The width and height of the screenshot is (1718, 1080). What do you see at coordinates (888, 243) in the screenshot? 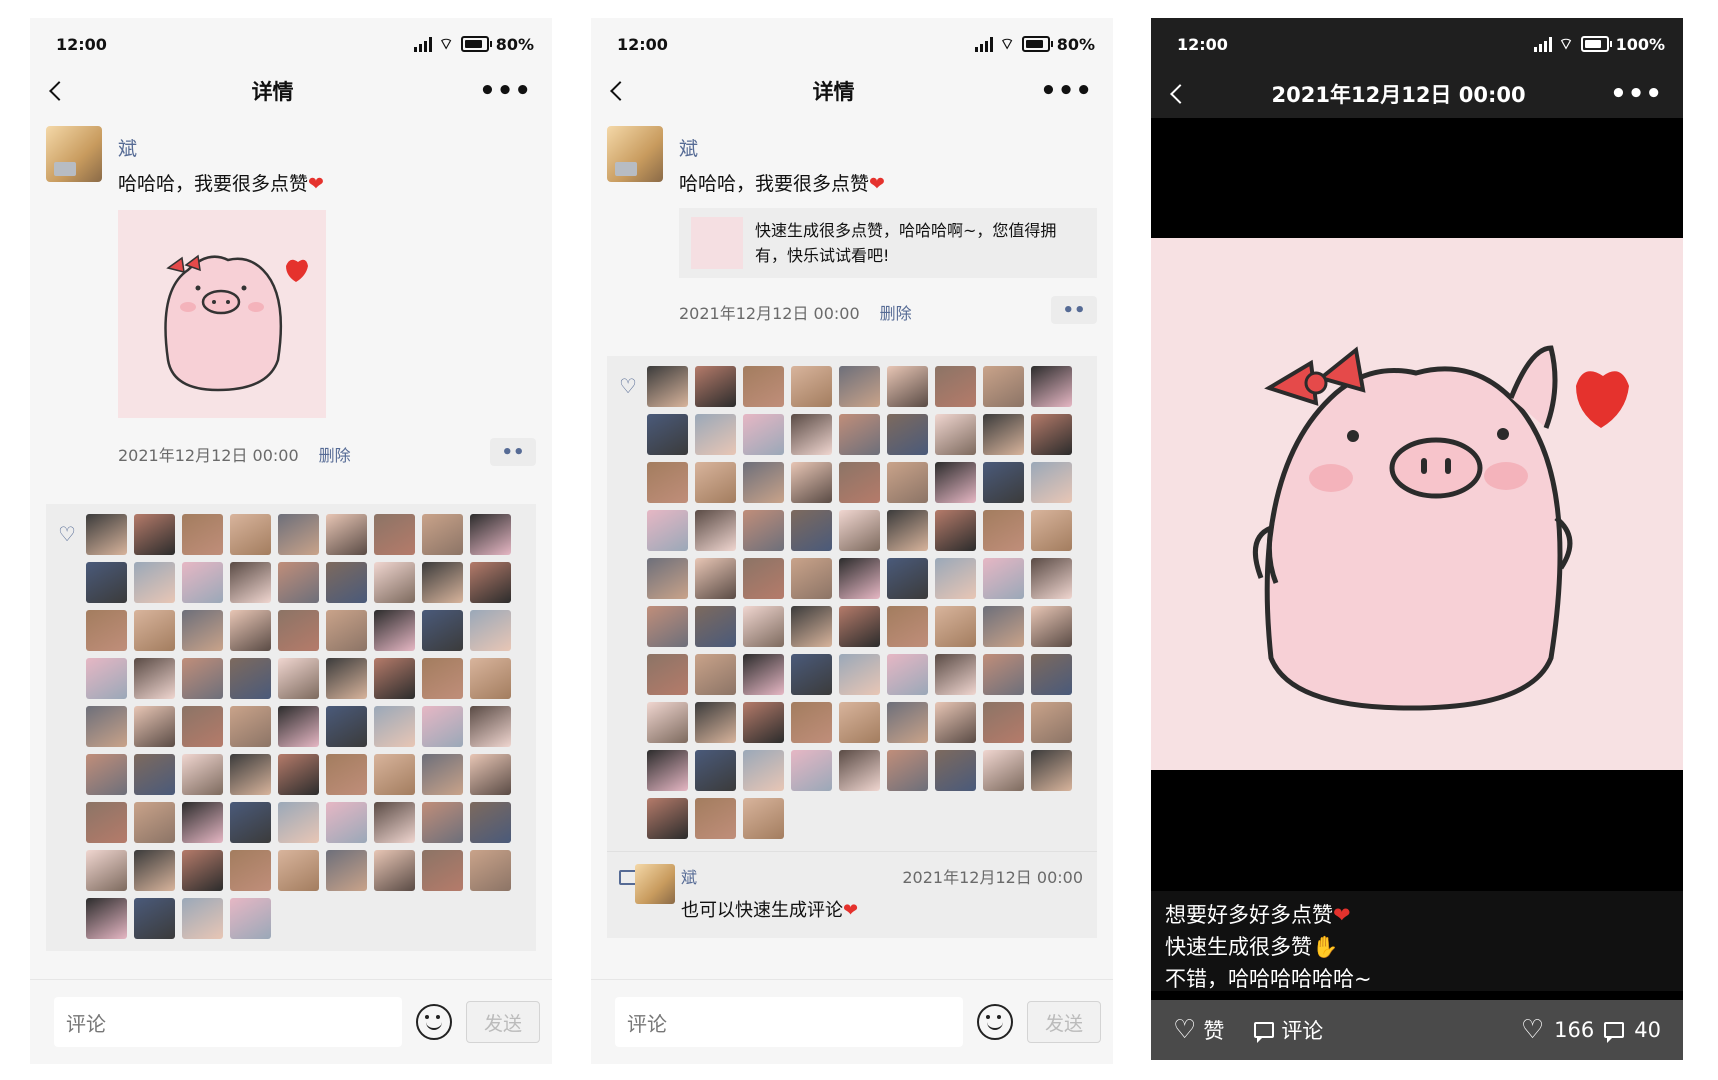
I see `shared-link-card: 快速生成很多点赞，哈哈哈啊~，您值得拥有，快乐试试看吧!` at bounding box center [888, 243].